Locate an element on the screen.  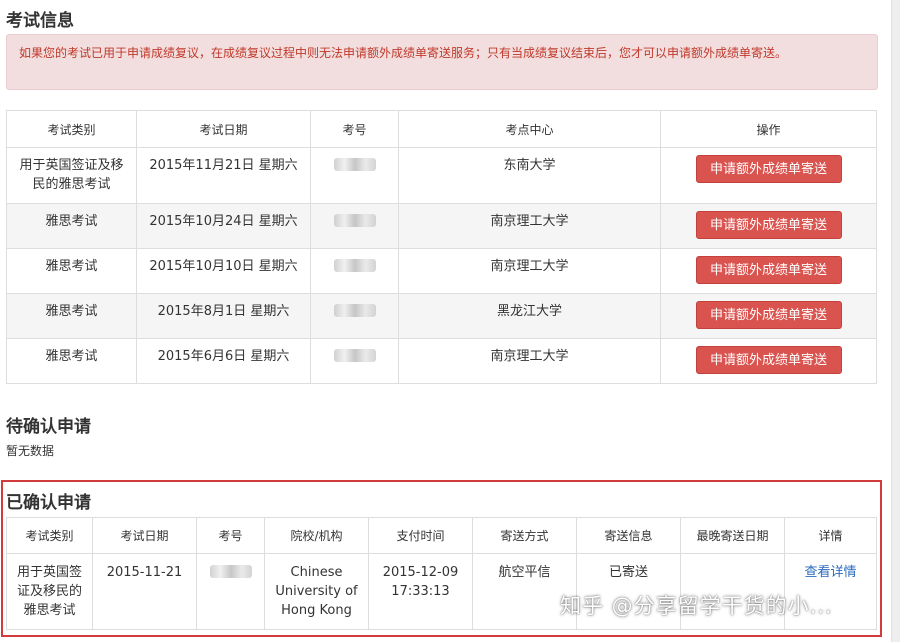
institution-text: Chinese University of Hong Kong is located at coordinates (316, 591).